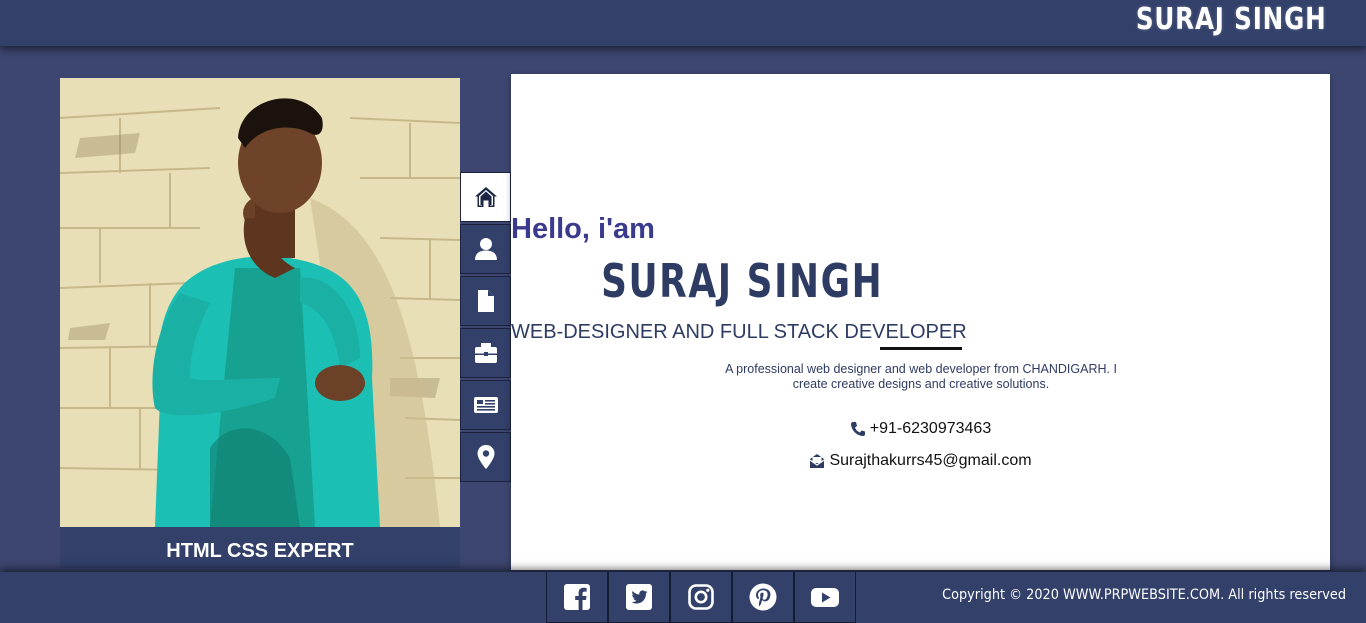  I want to click on facebook-icon, so click(577, 597).